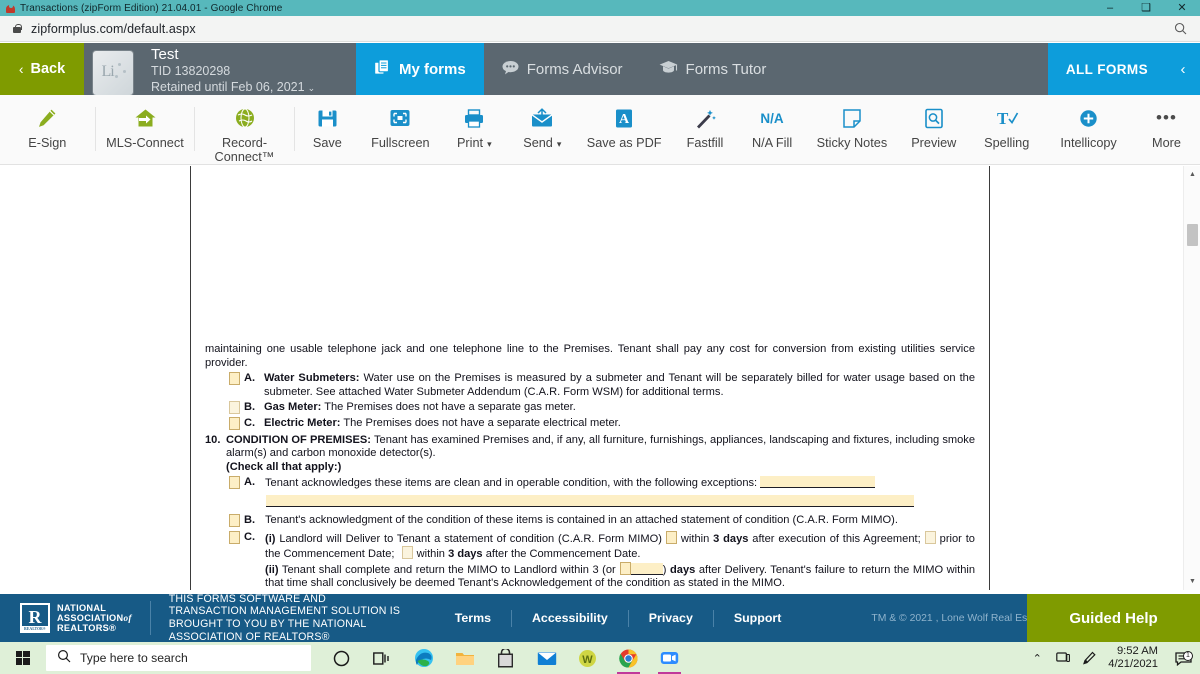 The height and width of the screenshot is (674, 1200). I want to click on task-view-icon, so click(382, 658).